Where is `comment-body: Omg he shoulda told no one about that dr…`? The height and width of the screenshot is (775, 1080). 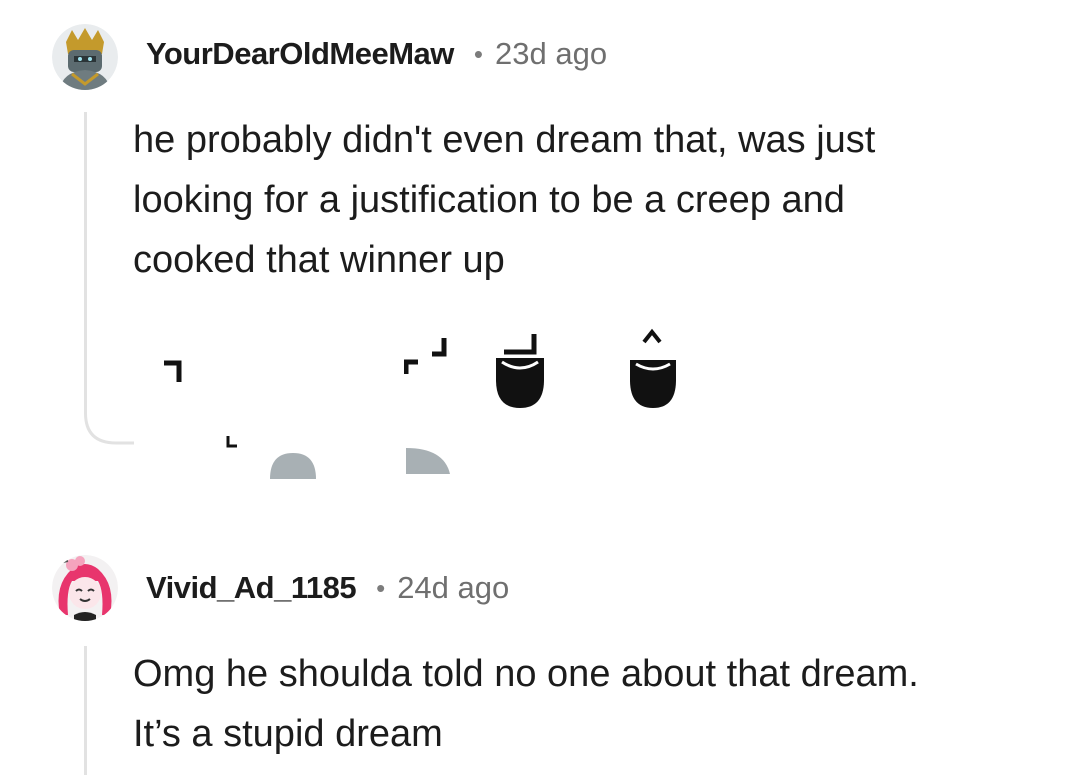 comment-body: Omg he shoulda told no one about that dr… is located at coordinates (583, 704).